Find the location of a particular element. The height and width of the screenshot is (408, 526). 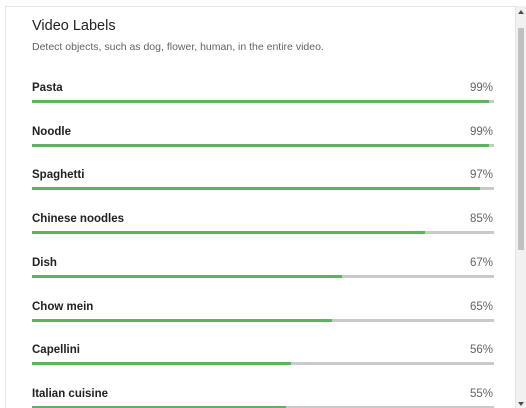

label-confidence: 67% is located at coordinates (481, 262).